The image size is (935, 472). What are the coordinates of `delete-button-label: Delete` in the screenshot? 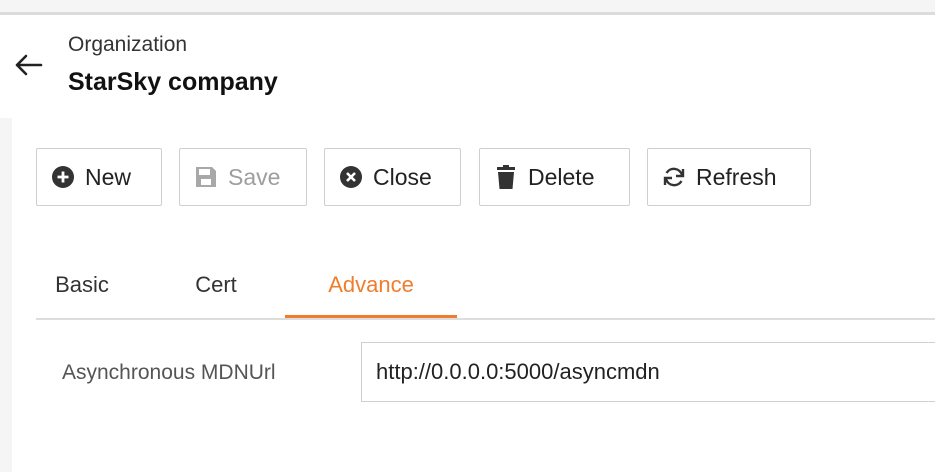 It's located at (561, 176).